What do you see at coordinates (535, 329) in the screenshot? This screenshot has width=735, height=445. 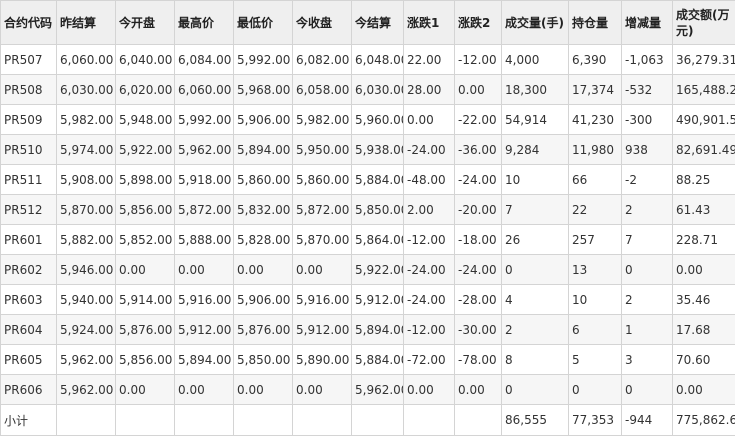 I see `cell-volume: 2` at bounding box center [535, 329].